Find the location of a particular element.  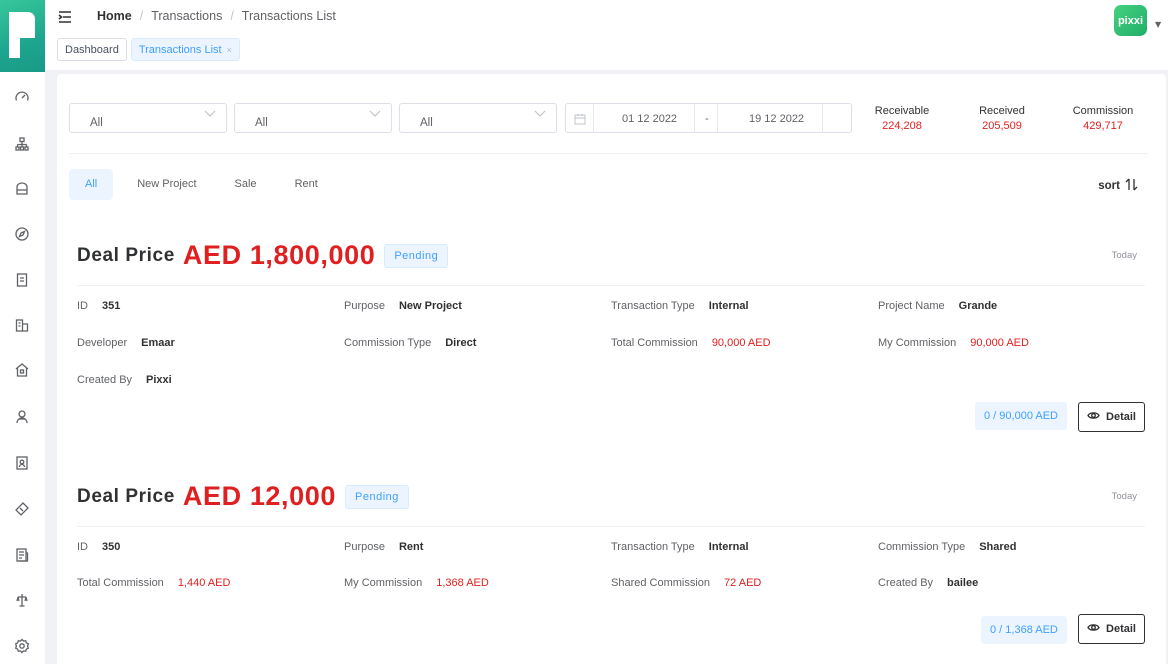

store-icon is located at coordinates (22, 189).